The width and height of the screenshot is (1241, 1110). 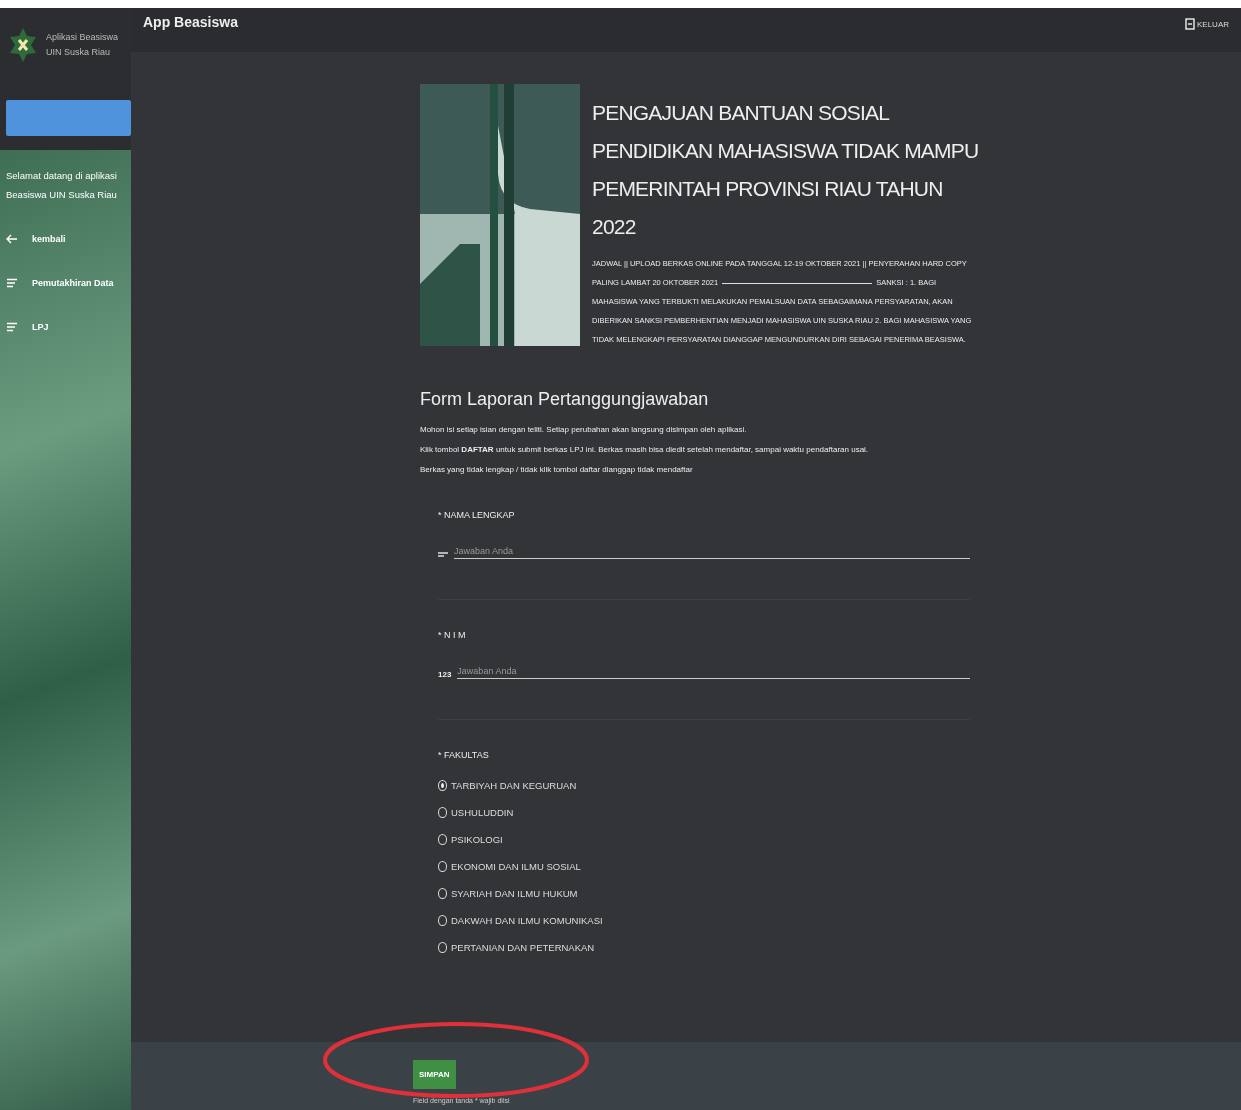 What do you see at coordinates (645, 450) in the screenshot?
I see `instruction-text: Klik tombol DAFTAR untuk submit berkas LPJ ini. Berkas masih bisa diedit setelah mendaftar, sampai waktu pendaftaran usai.` at bounding box center [645, 450].